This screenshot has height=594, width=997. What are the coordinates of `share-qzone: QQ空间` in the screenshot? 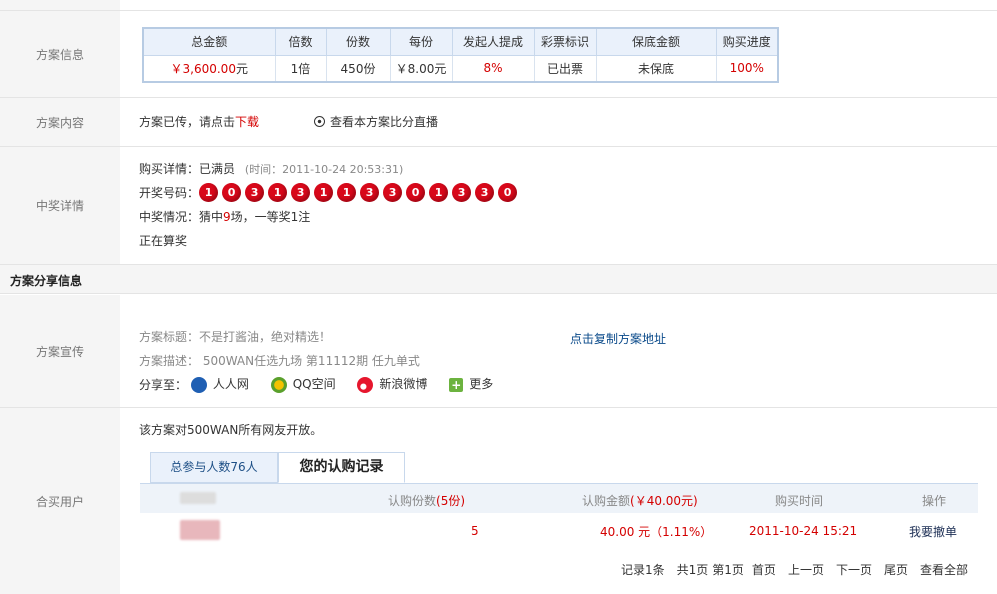 It's located at (305, 384).